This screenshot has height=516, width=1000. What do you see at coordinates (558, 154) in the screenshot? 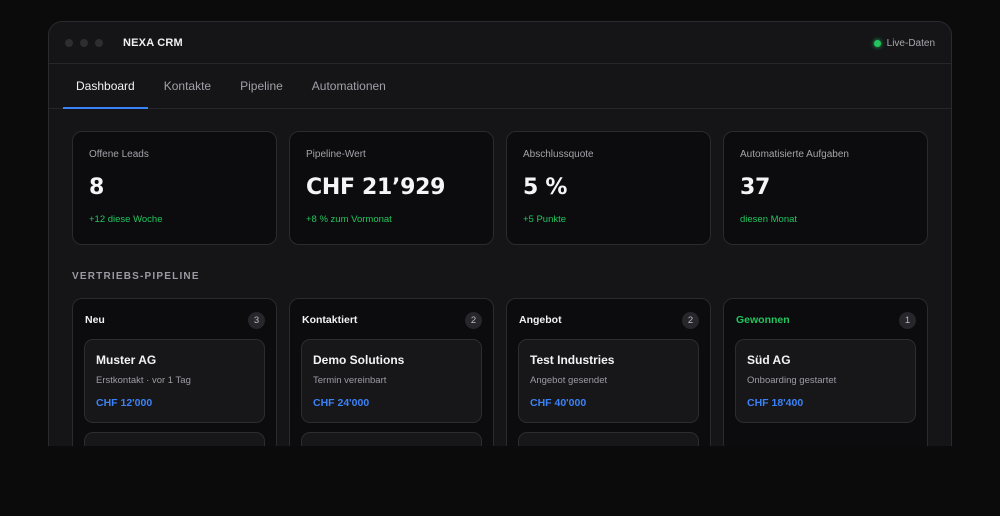
I see `stat-label: Abschlussquote` at bounding box center [558, 154].